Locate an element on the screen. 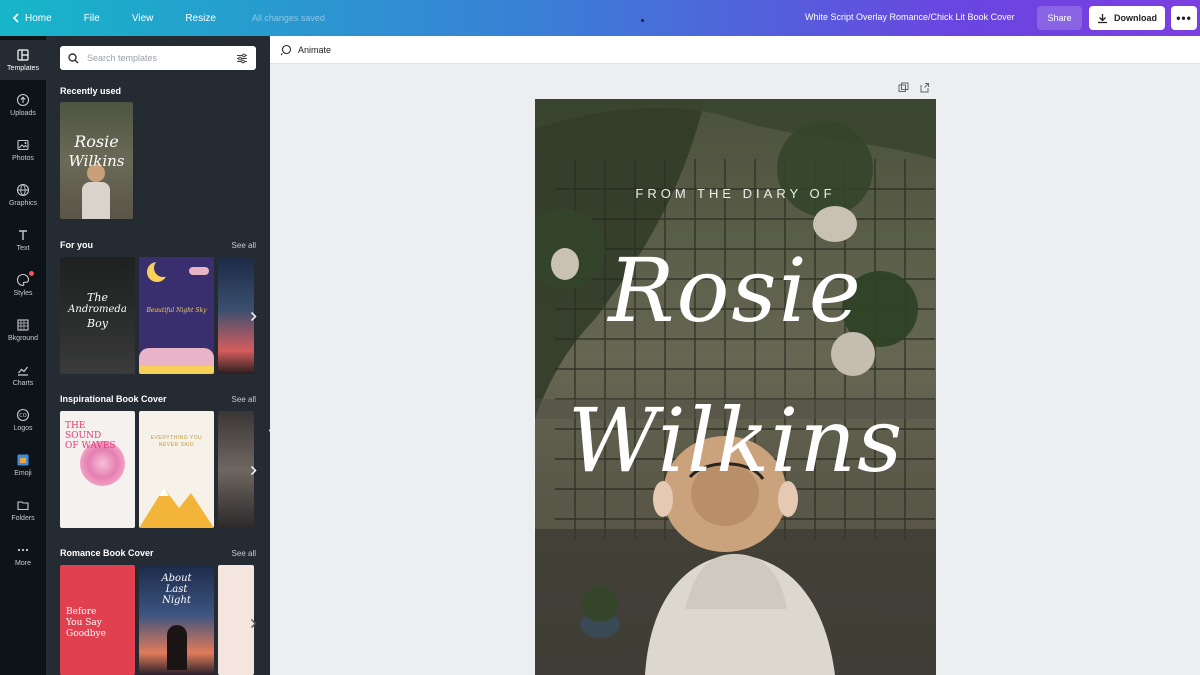 This screenshot has width=1200, height=675. rail-label: Styles is located at coordinates (23, 293).